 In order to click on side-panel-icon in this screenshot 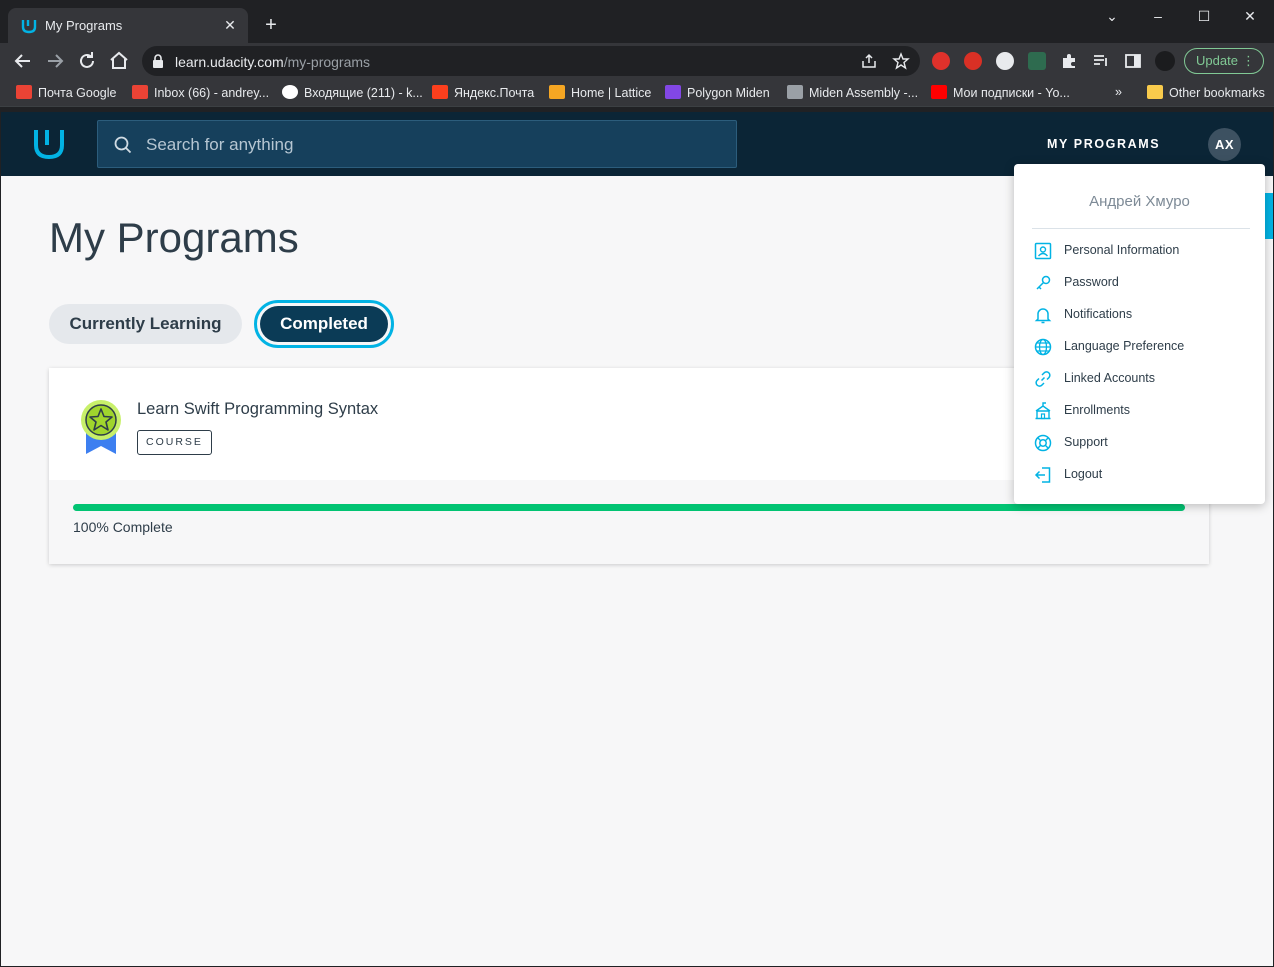, I will do `click(1133, 61)`.